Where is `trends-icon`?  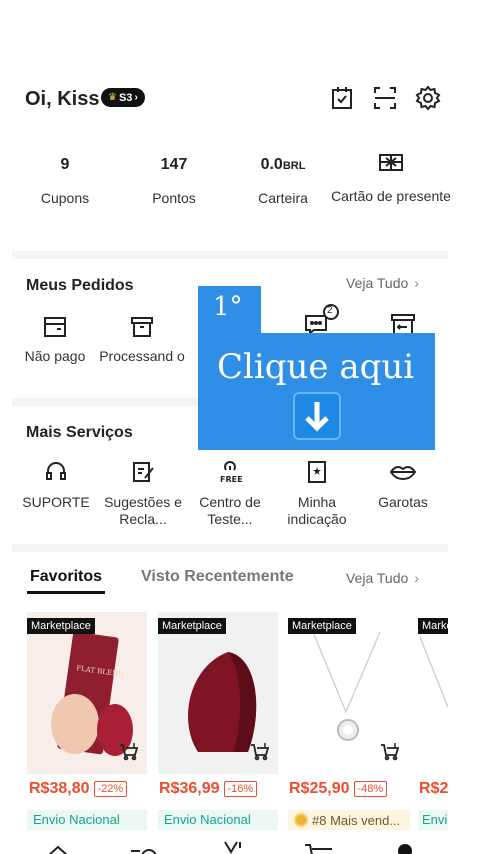 trends-icon is located at coordinates (234, 847).